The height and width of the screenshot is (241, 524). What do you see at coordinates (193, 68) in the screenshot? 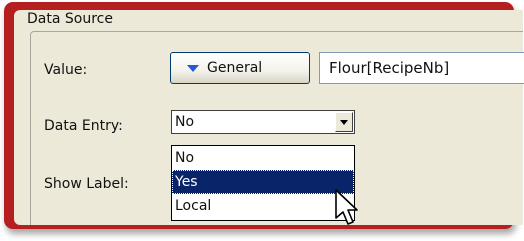
I see `triangle-down-icon` at bounding box center [193, 68].